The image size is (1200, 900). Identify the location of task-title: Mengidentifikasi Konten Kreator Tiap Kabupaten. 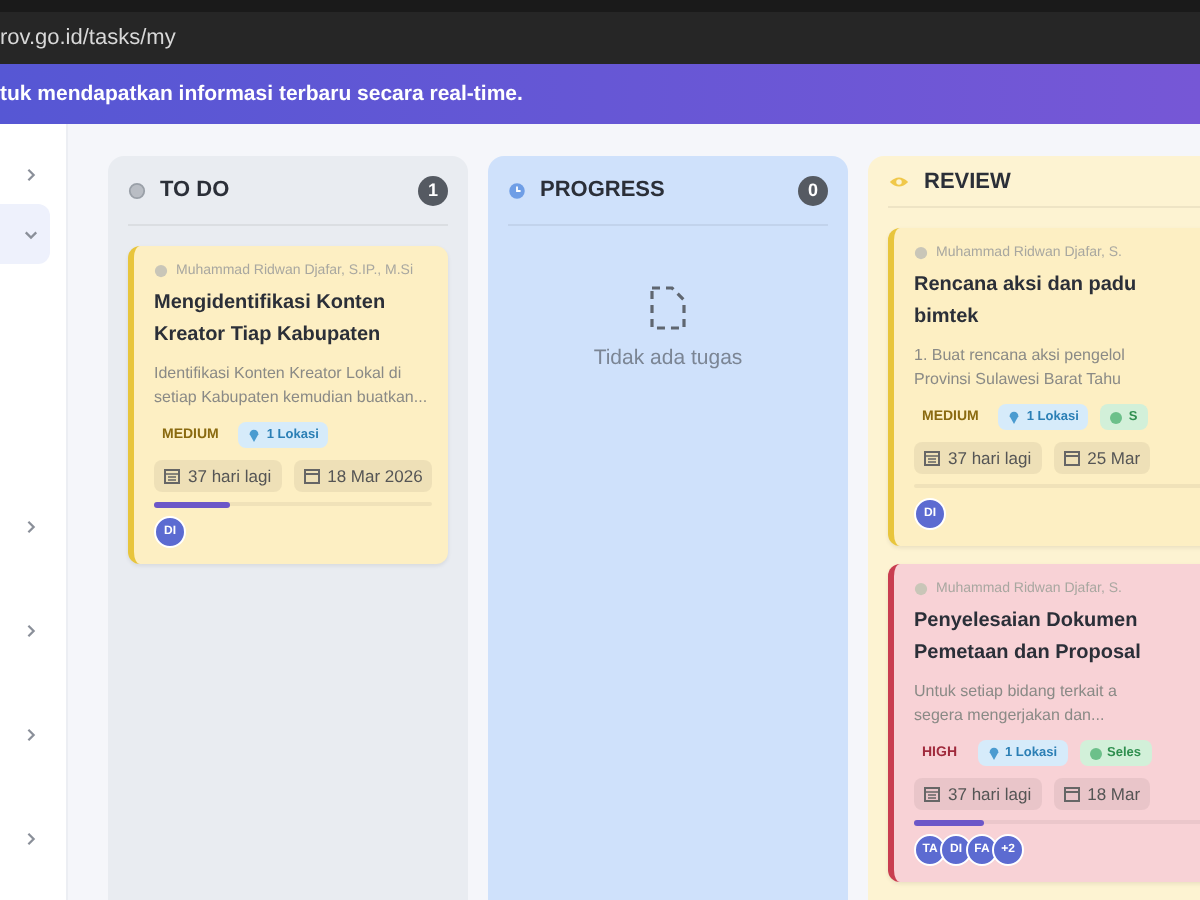
(271, 320).